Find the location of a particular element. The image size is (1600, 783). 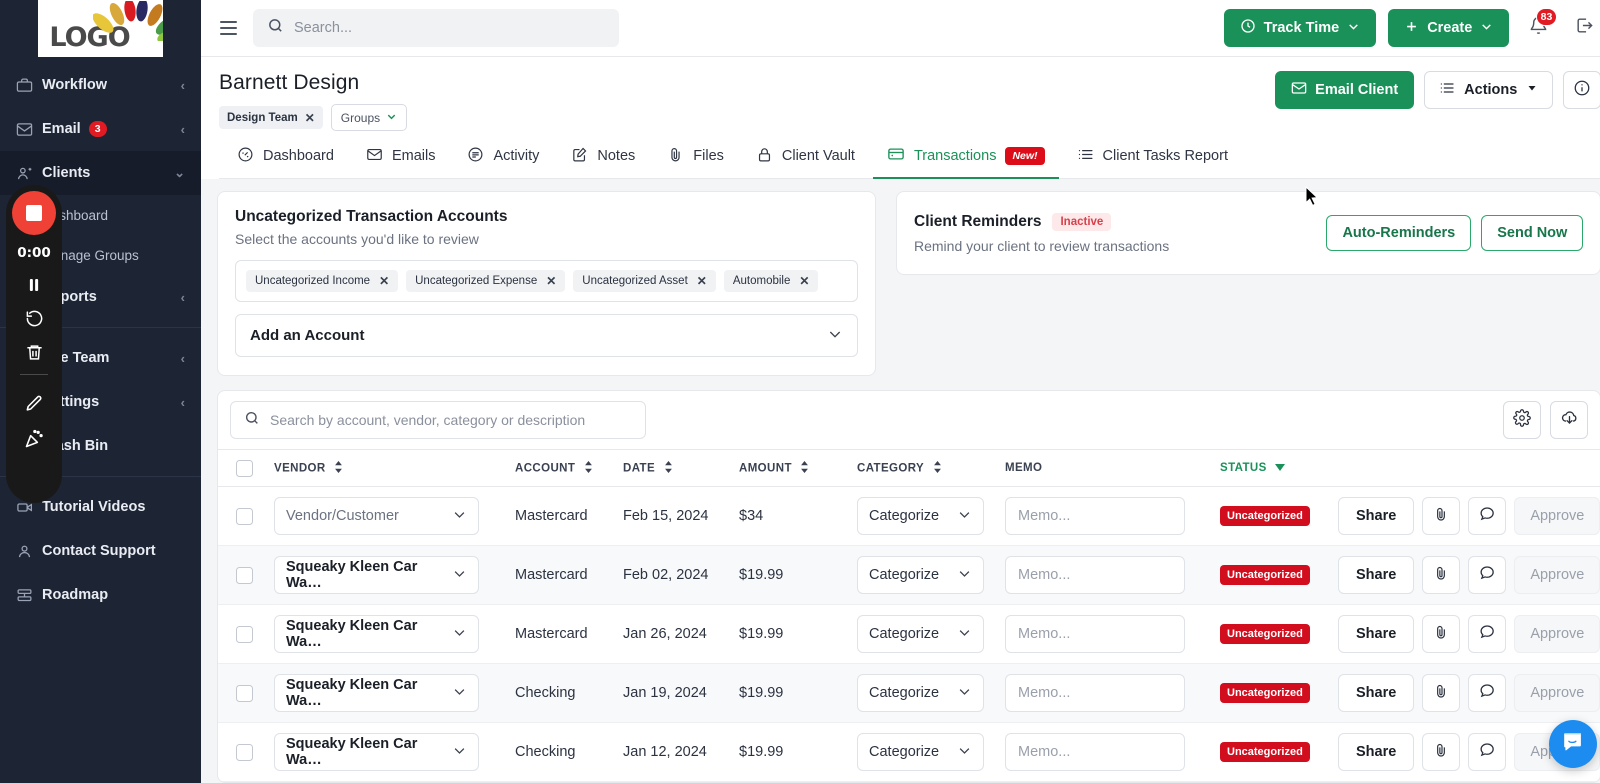

pause-recording-button is located at coordinates (34, 285).